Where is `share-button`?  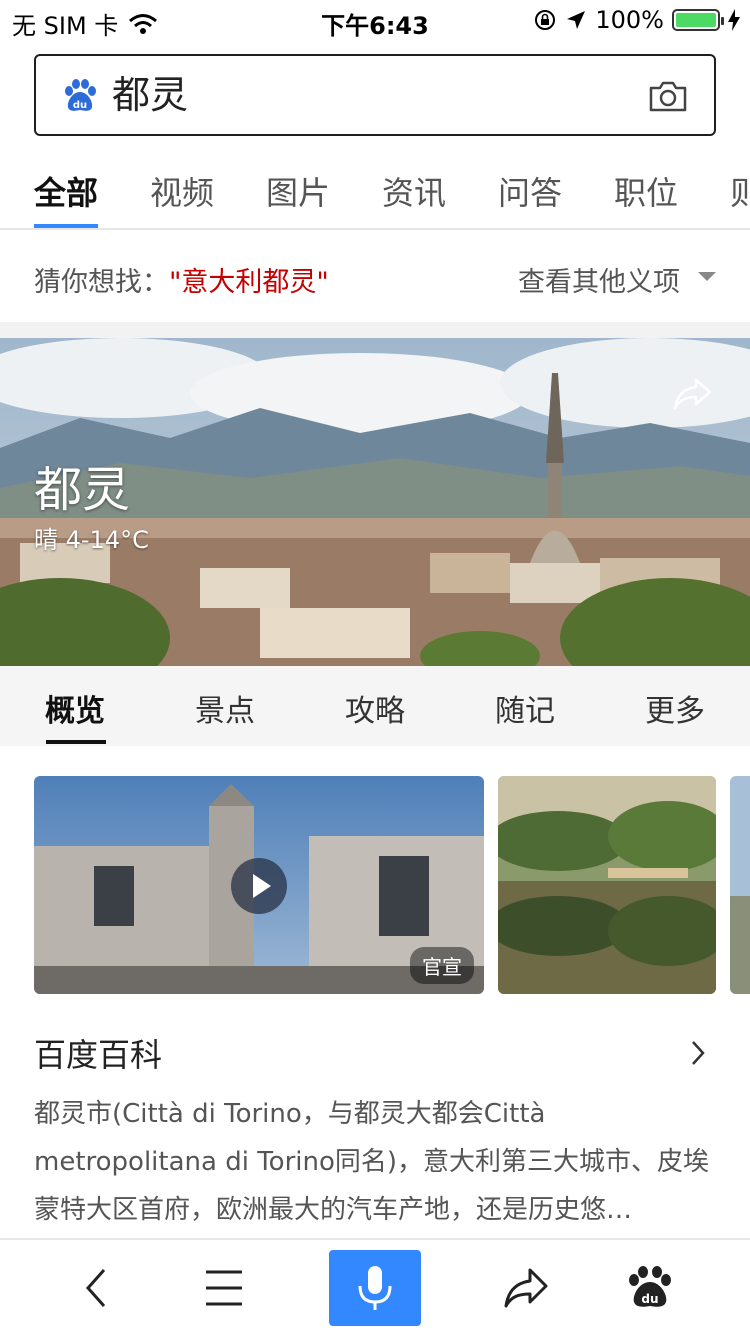
share-button is located at coordinates (526, 1288).